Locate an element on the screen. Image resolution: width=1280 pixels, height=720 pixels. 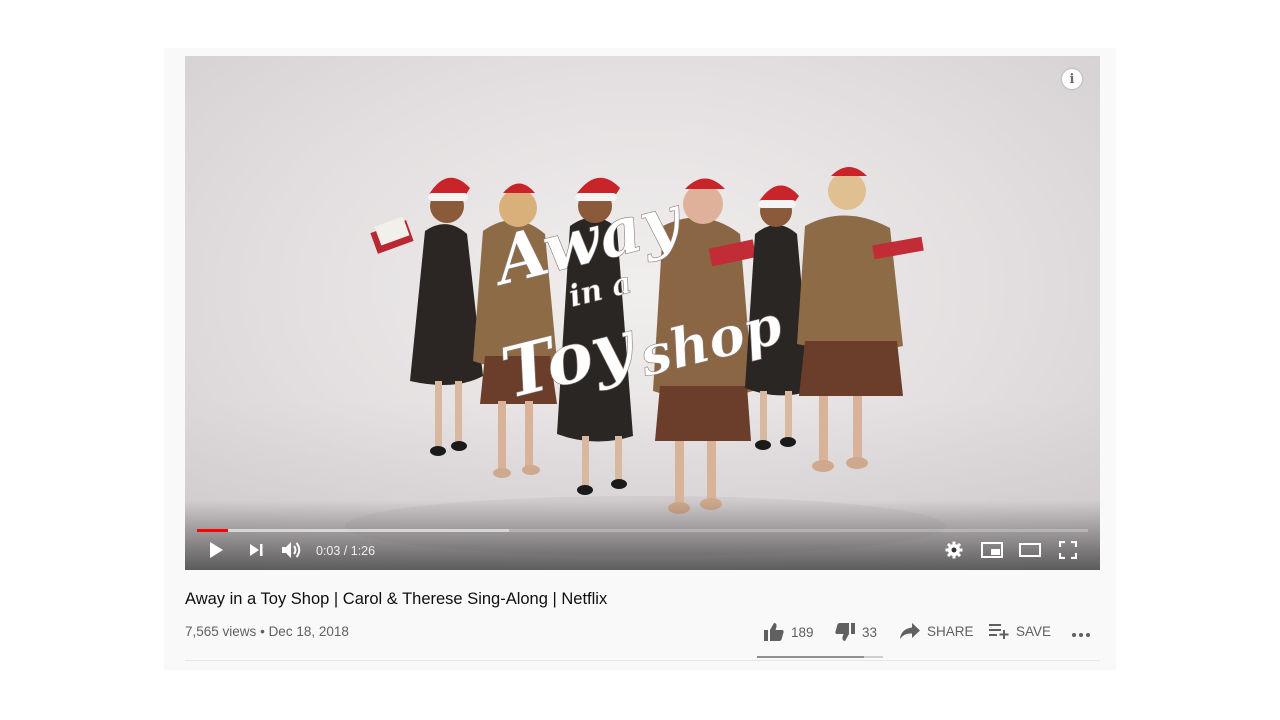
fullscreen-button is located at coordinates (1068, 550).